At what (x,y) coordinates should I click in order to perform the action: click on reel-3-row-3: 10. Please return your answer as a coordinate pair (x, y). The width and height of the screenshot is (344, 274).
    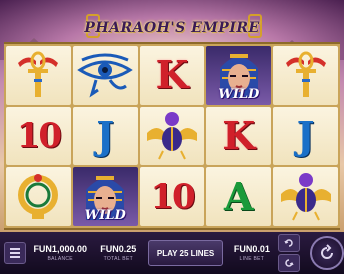
    Looking at the image, I should click on (172, 196).